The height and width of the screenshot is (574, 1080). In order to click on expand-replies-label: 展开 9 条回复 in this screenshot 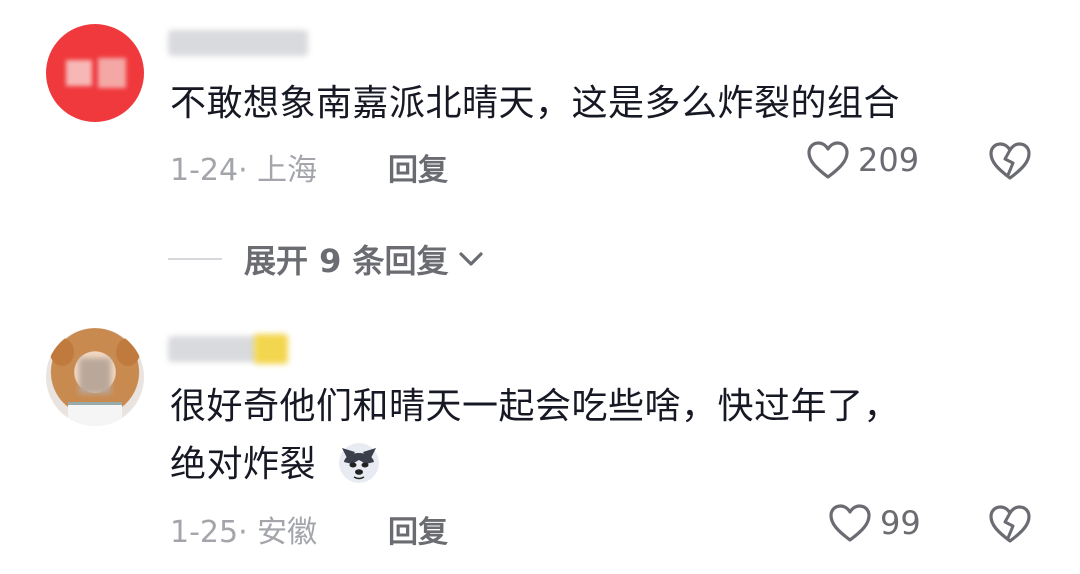, I will do `click(346, 261)`.